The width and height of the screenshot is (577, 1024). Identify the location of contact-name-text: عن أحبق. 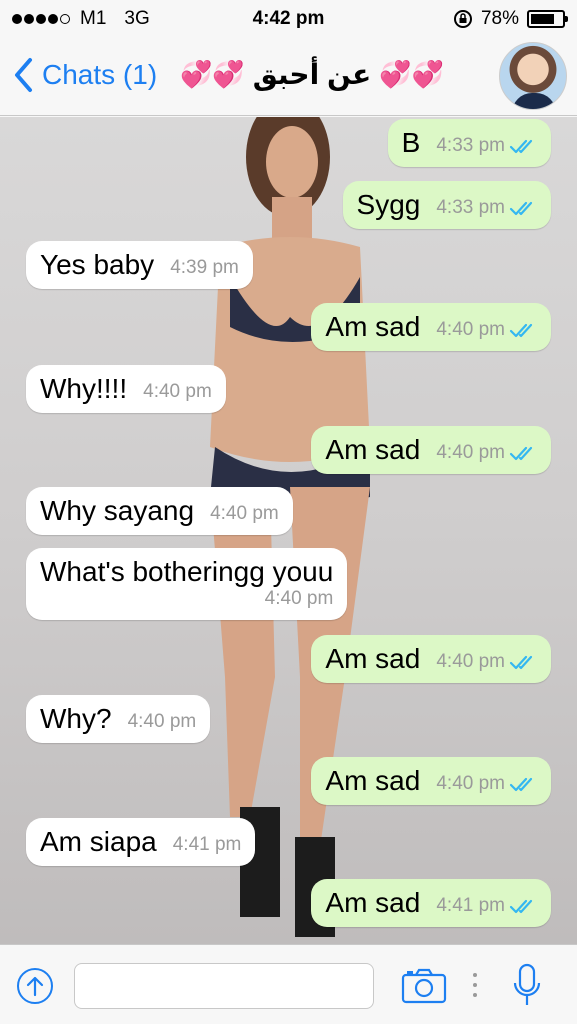
(312, 74).